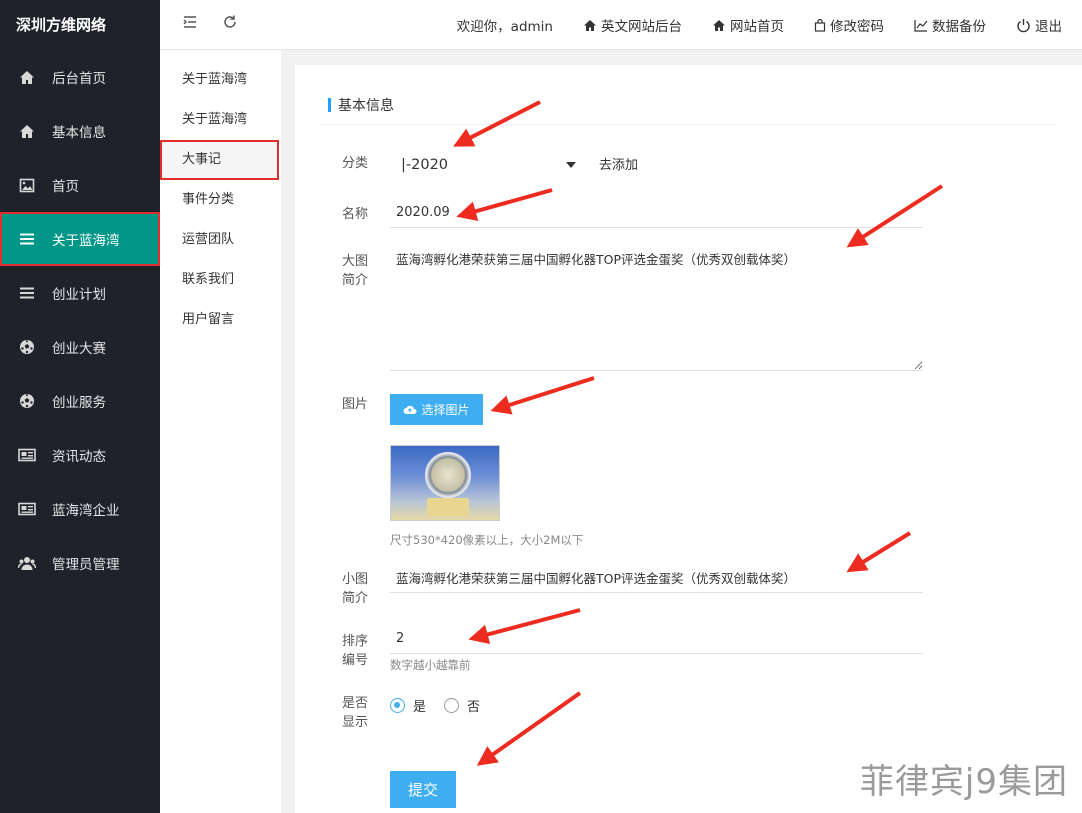  I want to click on show-label-line2: 显示, so click(355, 722).